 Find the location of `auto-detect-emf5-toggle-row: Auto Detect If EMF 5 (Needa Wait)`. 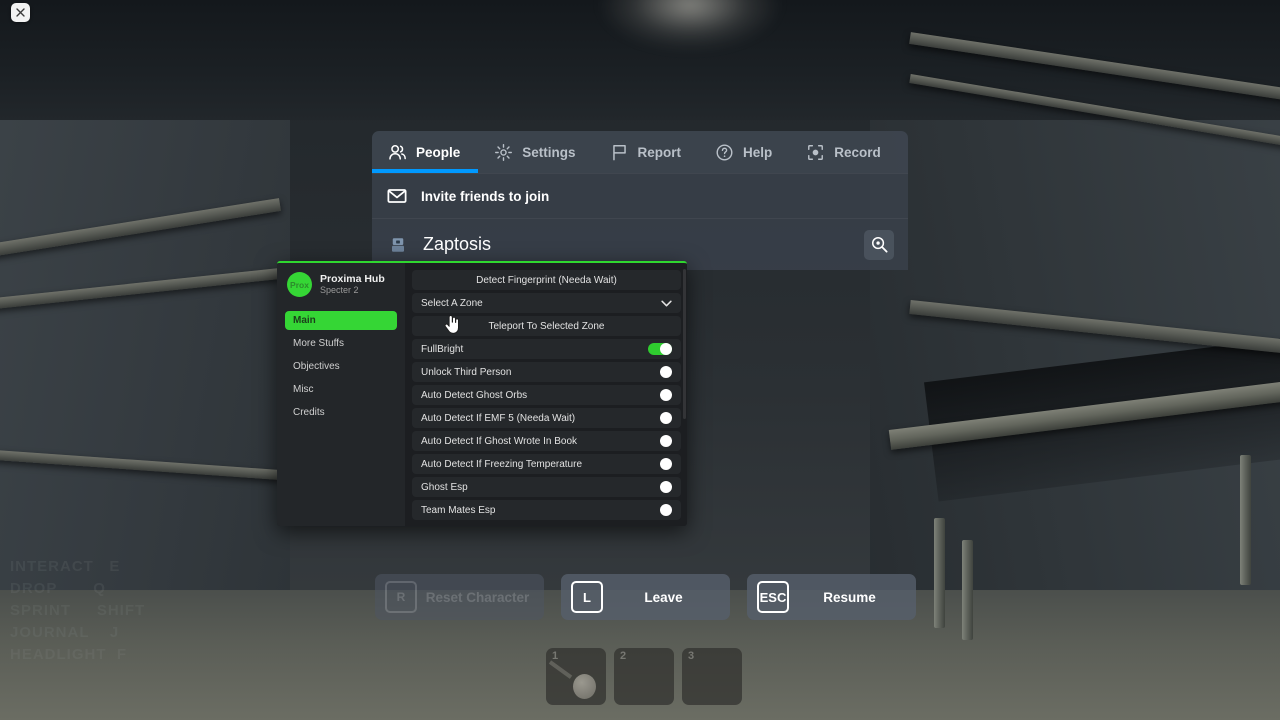

auto-detect-emf5-toggle-row: Auto Detect If EMF 5 (Needa Wait) is located at coordinates (546, 418).